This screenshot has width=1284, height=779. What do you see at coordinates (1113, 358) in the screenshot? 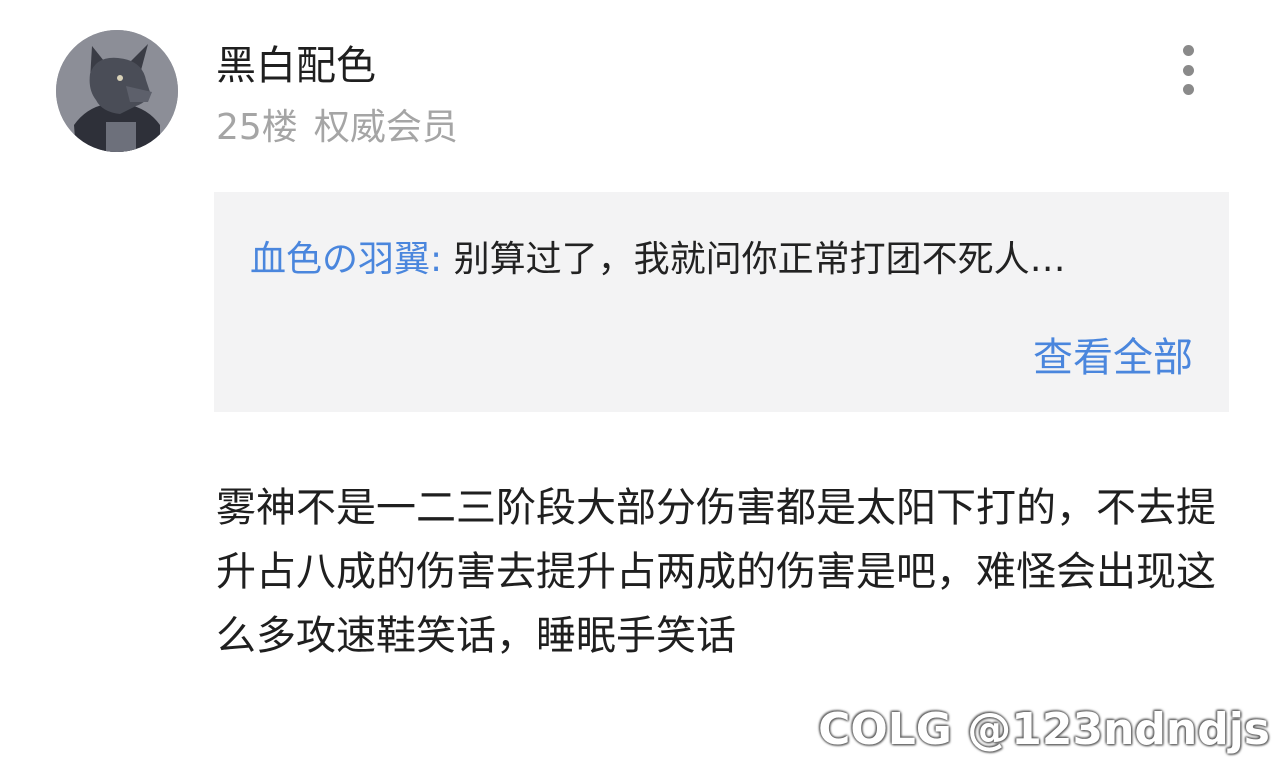
I see `view-all-link: 查看全部` at bounding box center [1113, 358].